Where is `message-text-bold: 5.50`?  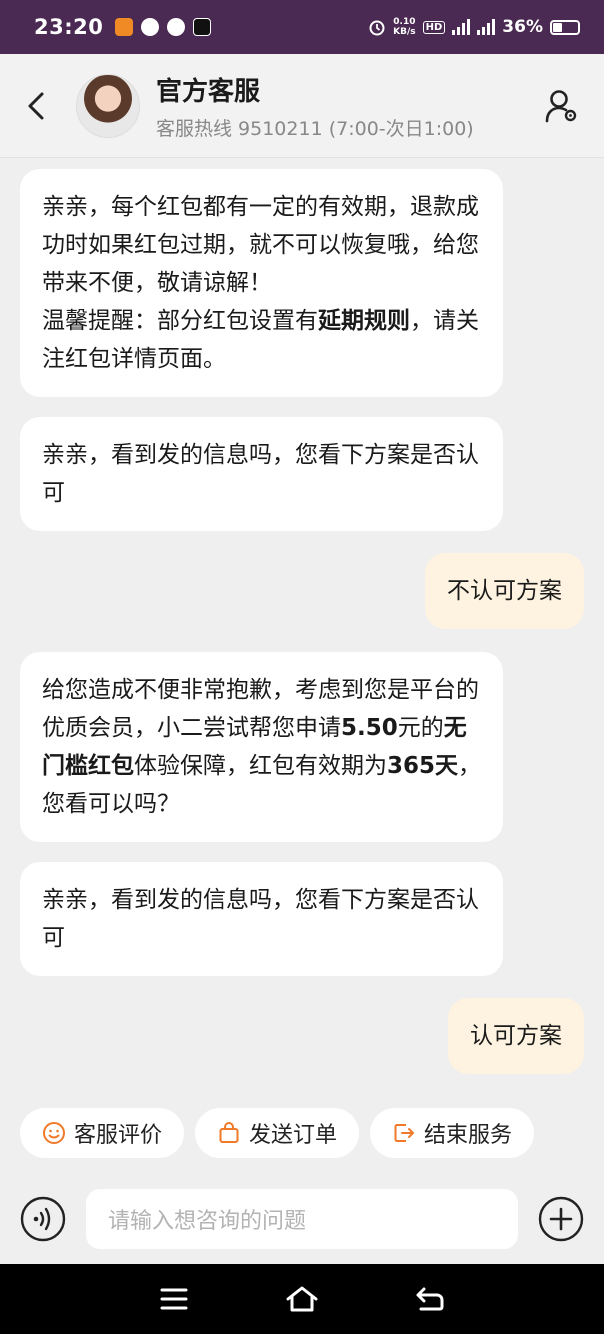 message-text-bold: 5.50 is located at coordinates (369, 728).